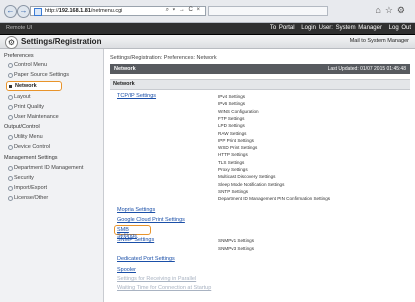 This screenshot has height=302, width=415. I want to click on sidebar-item-license-other: License/Other, so click(27, 198).